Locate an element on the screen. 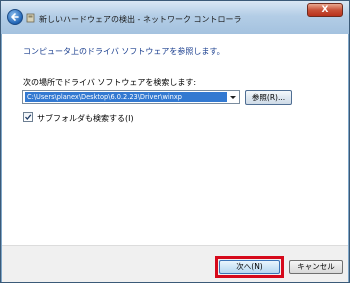 The width and height of the screenshot is (350, 283). close-button: X is located at coordinates (325, 10).